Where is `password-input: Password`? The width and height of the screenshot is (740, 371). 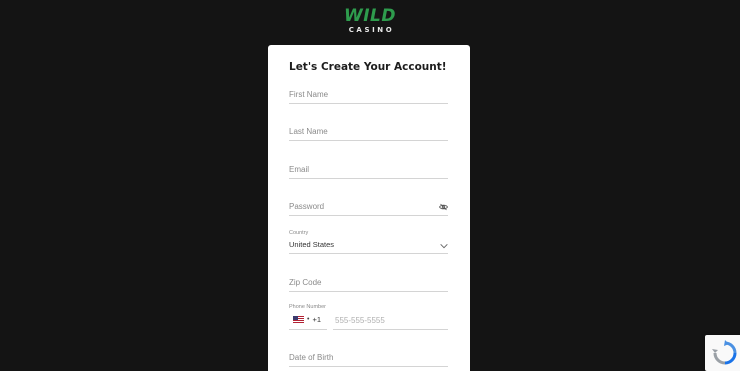
password-input: Password is located at coordinates (368, 206).